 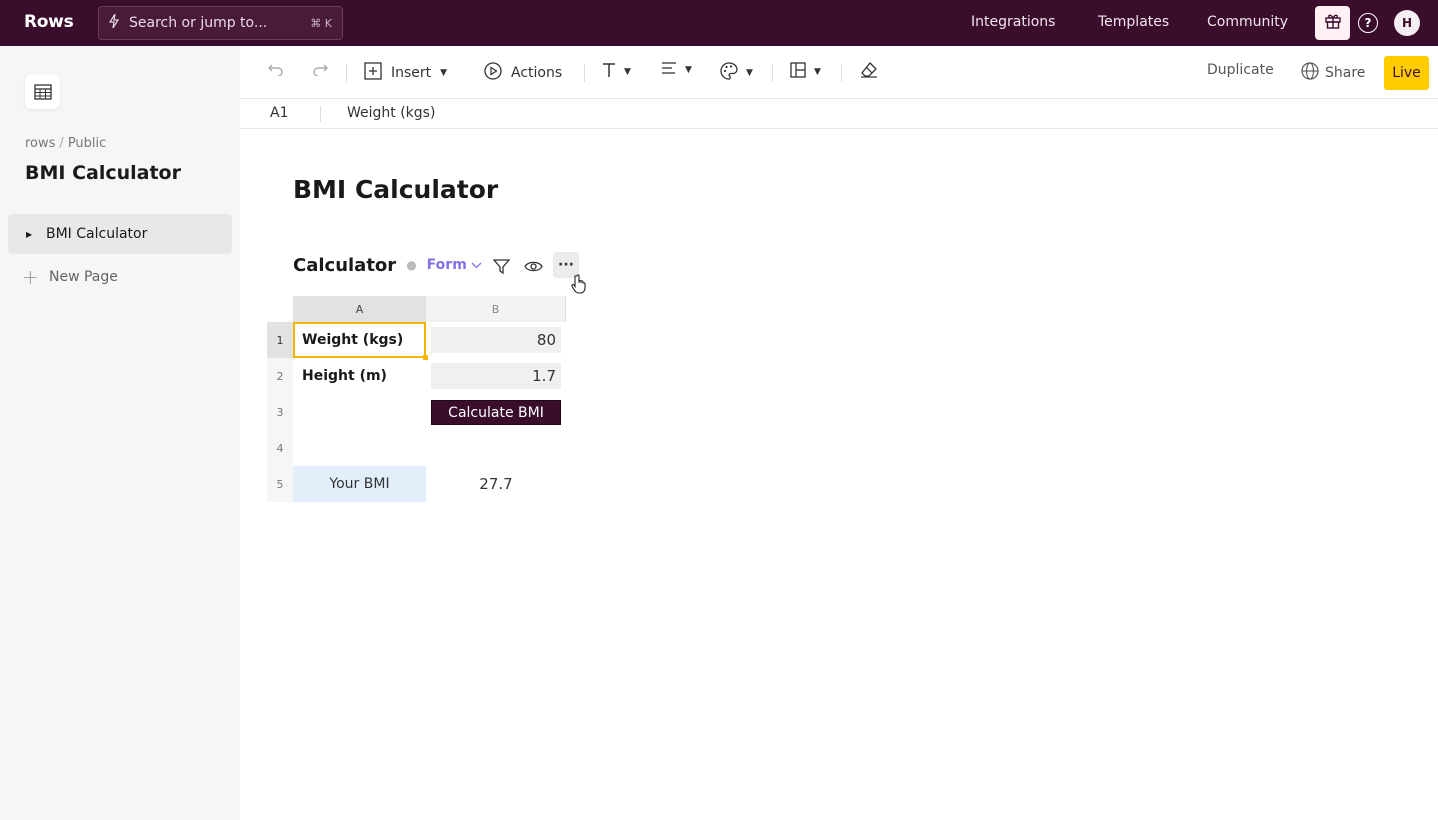 I want to click on caret-right-icon: ▶, so click(x=36, y=234).